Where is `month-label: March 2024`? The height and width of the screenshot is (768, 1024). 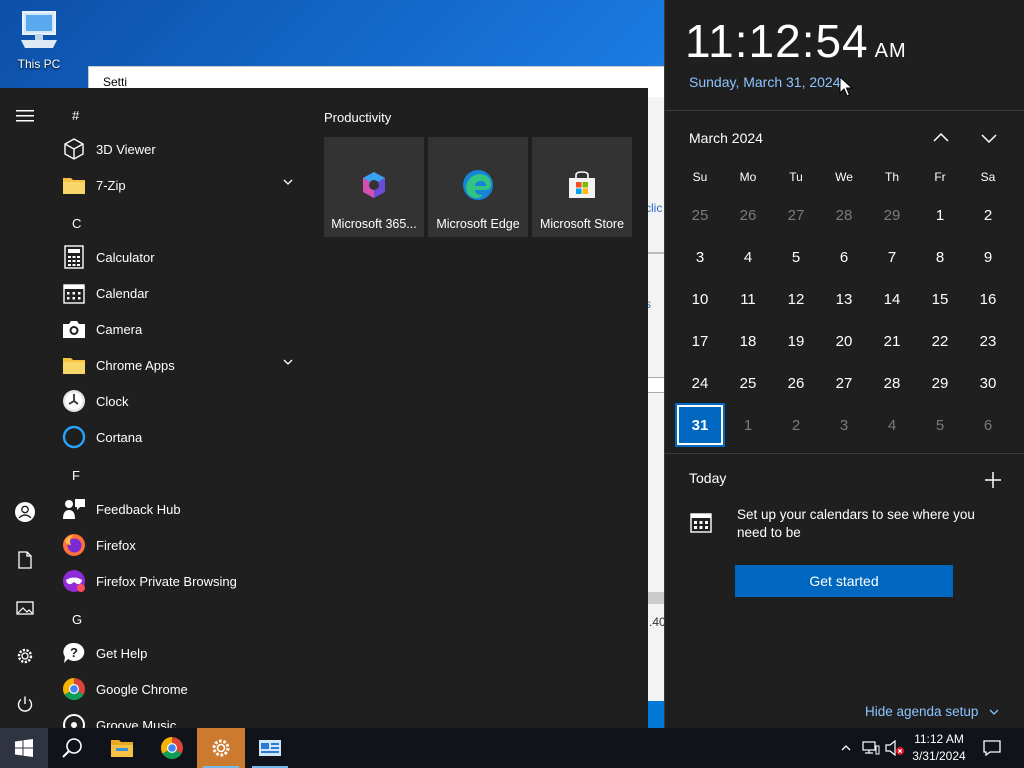
month-label: March 2024 is located at coordinates (726, 138).